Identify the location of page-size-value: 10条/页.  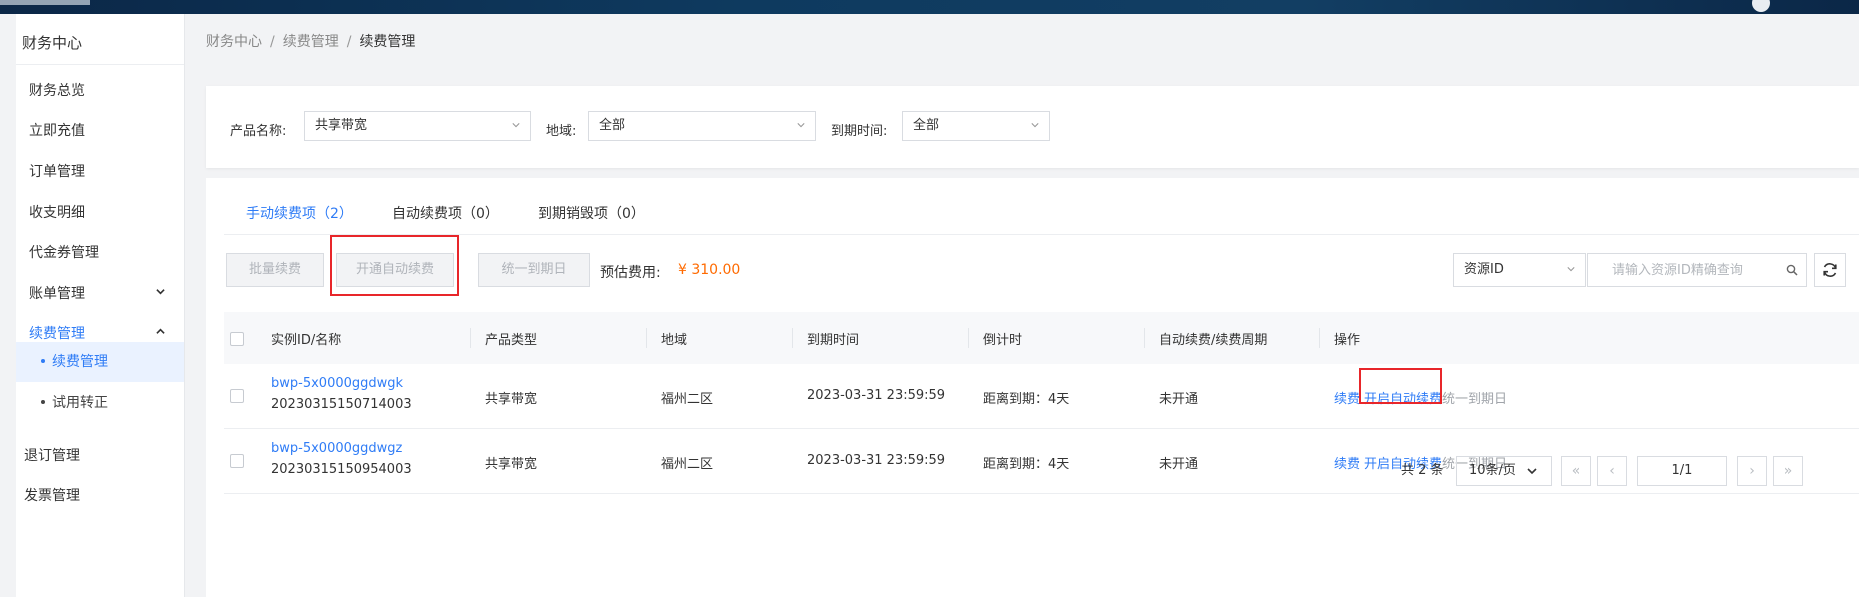
(1492, 470).